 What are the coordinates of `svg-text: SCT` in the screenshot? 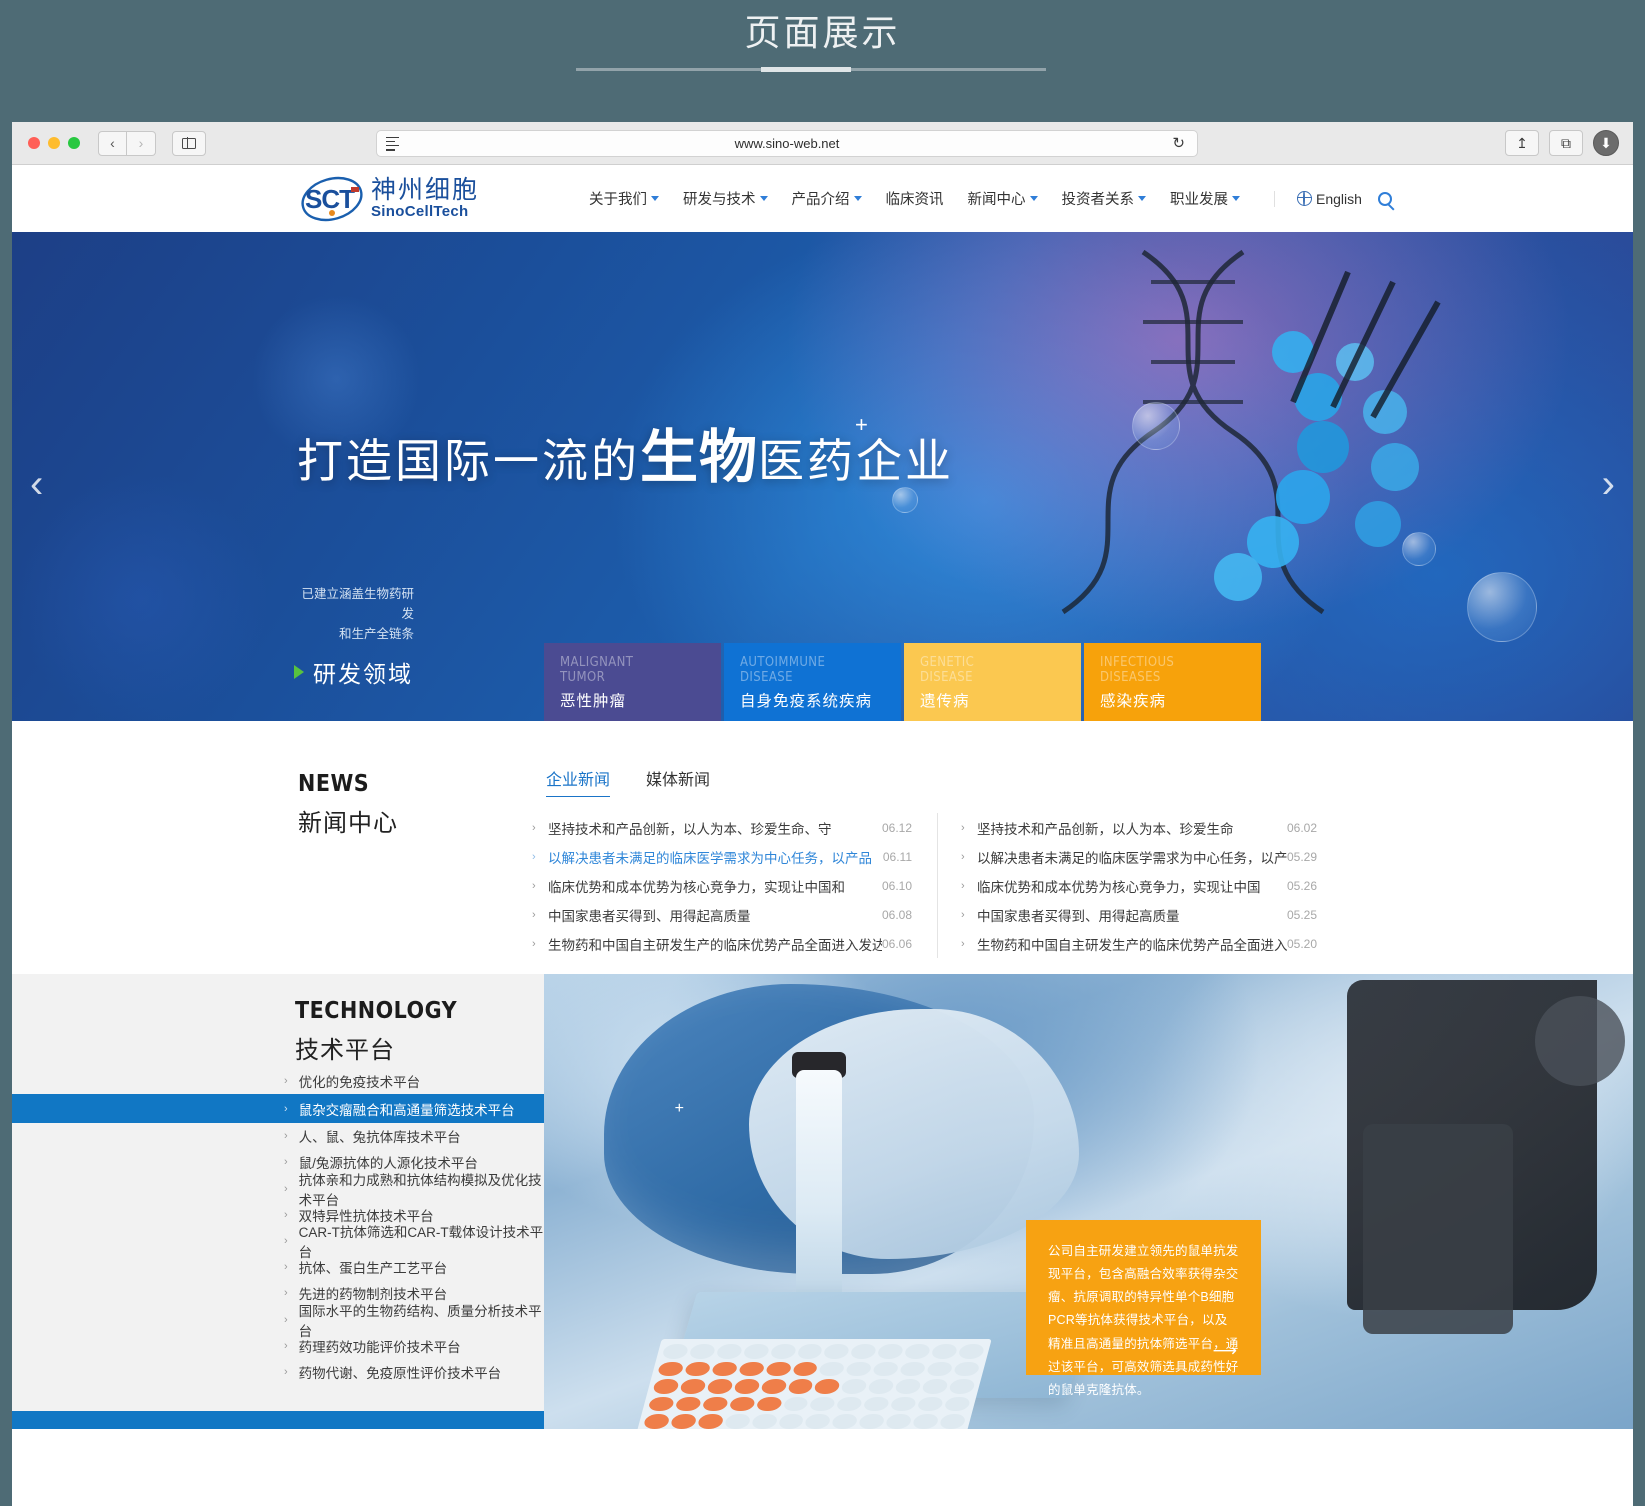 It's located at (330, 199).